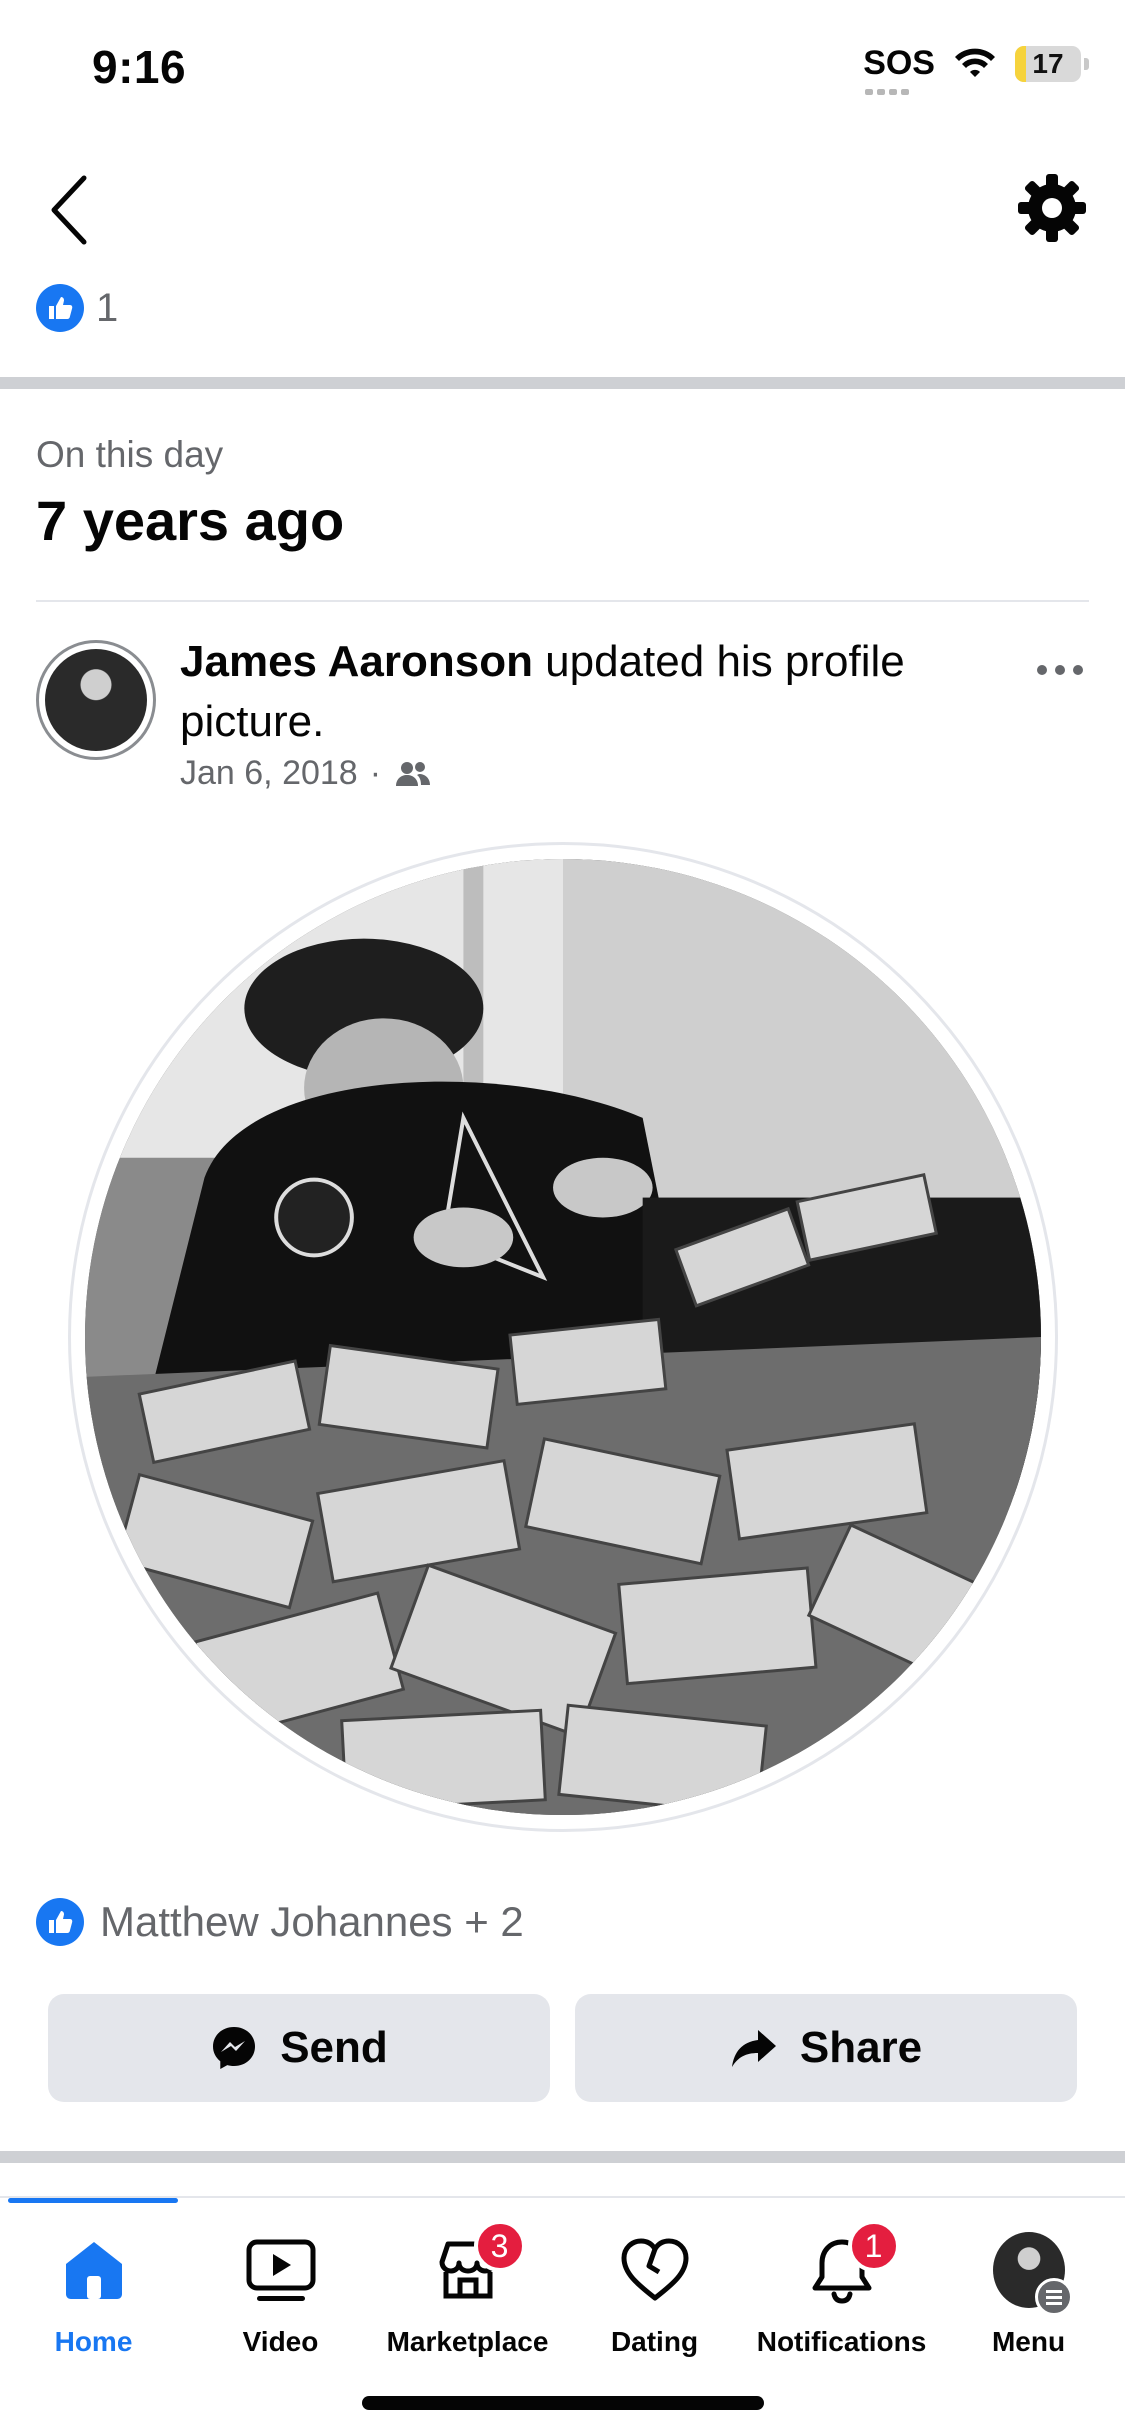 The width and height of the screenshot is (1125, 2436). What do you see at coordinates (1054, 2297) in the screenshot?
I see `hamburger-icon` at bounding box center [1054, 2297].